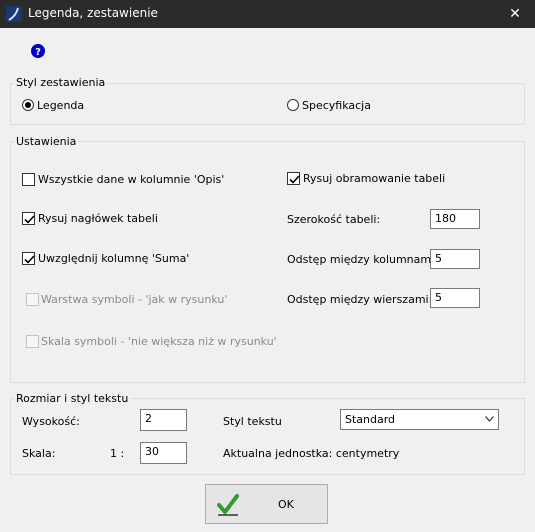 This screenshot has width=535, height=532. Describe the element at coordinates (46, 141) in the screenshot. I see `ustawienia-legend: Ustawienia` at that location.